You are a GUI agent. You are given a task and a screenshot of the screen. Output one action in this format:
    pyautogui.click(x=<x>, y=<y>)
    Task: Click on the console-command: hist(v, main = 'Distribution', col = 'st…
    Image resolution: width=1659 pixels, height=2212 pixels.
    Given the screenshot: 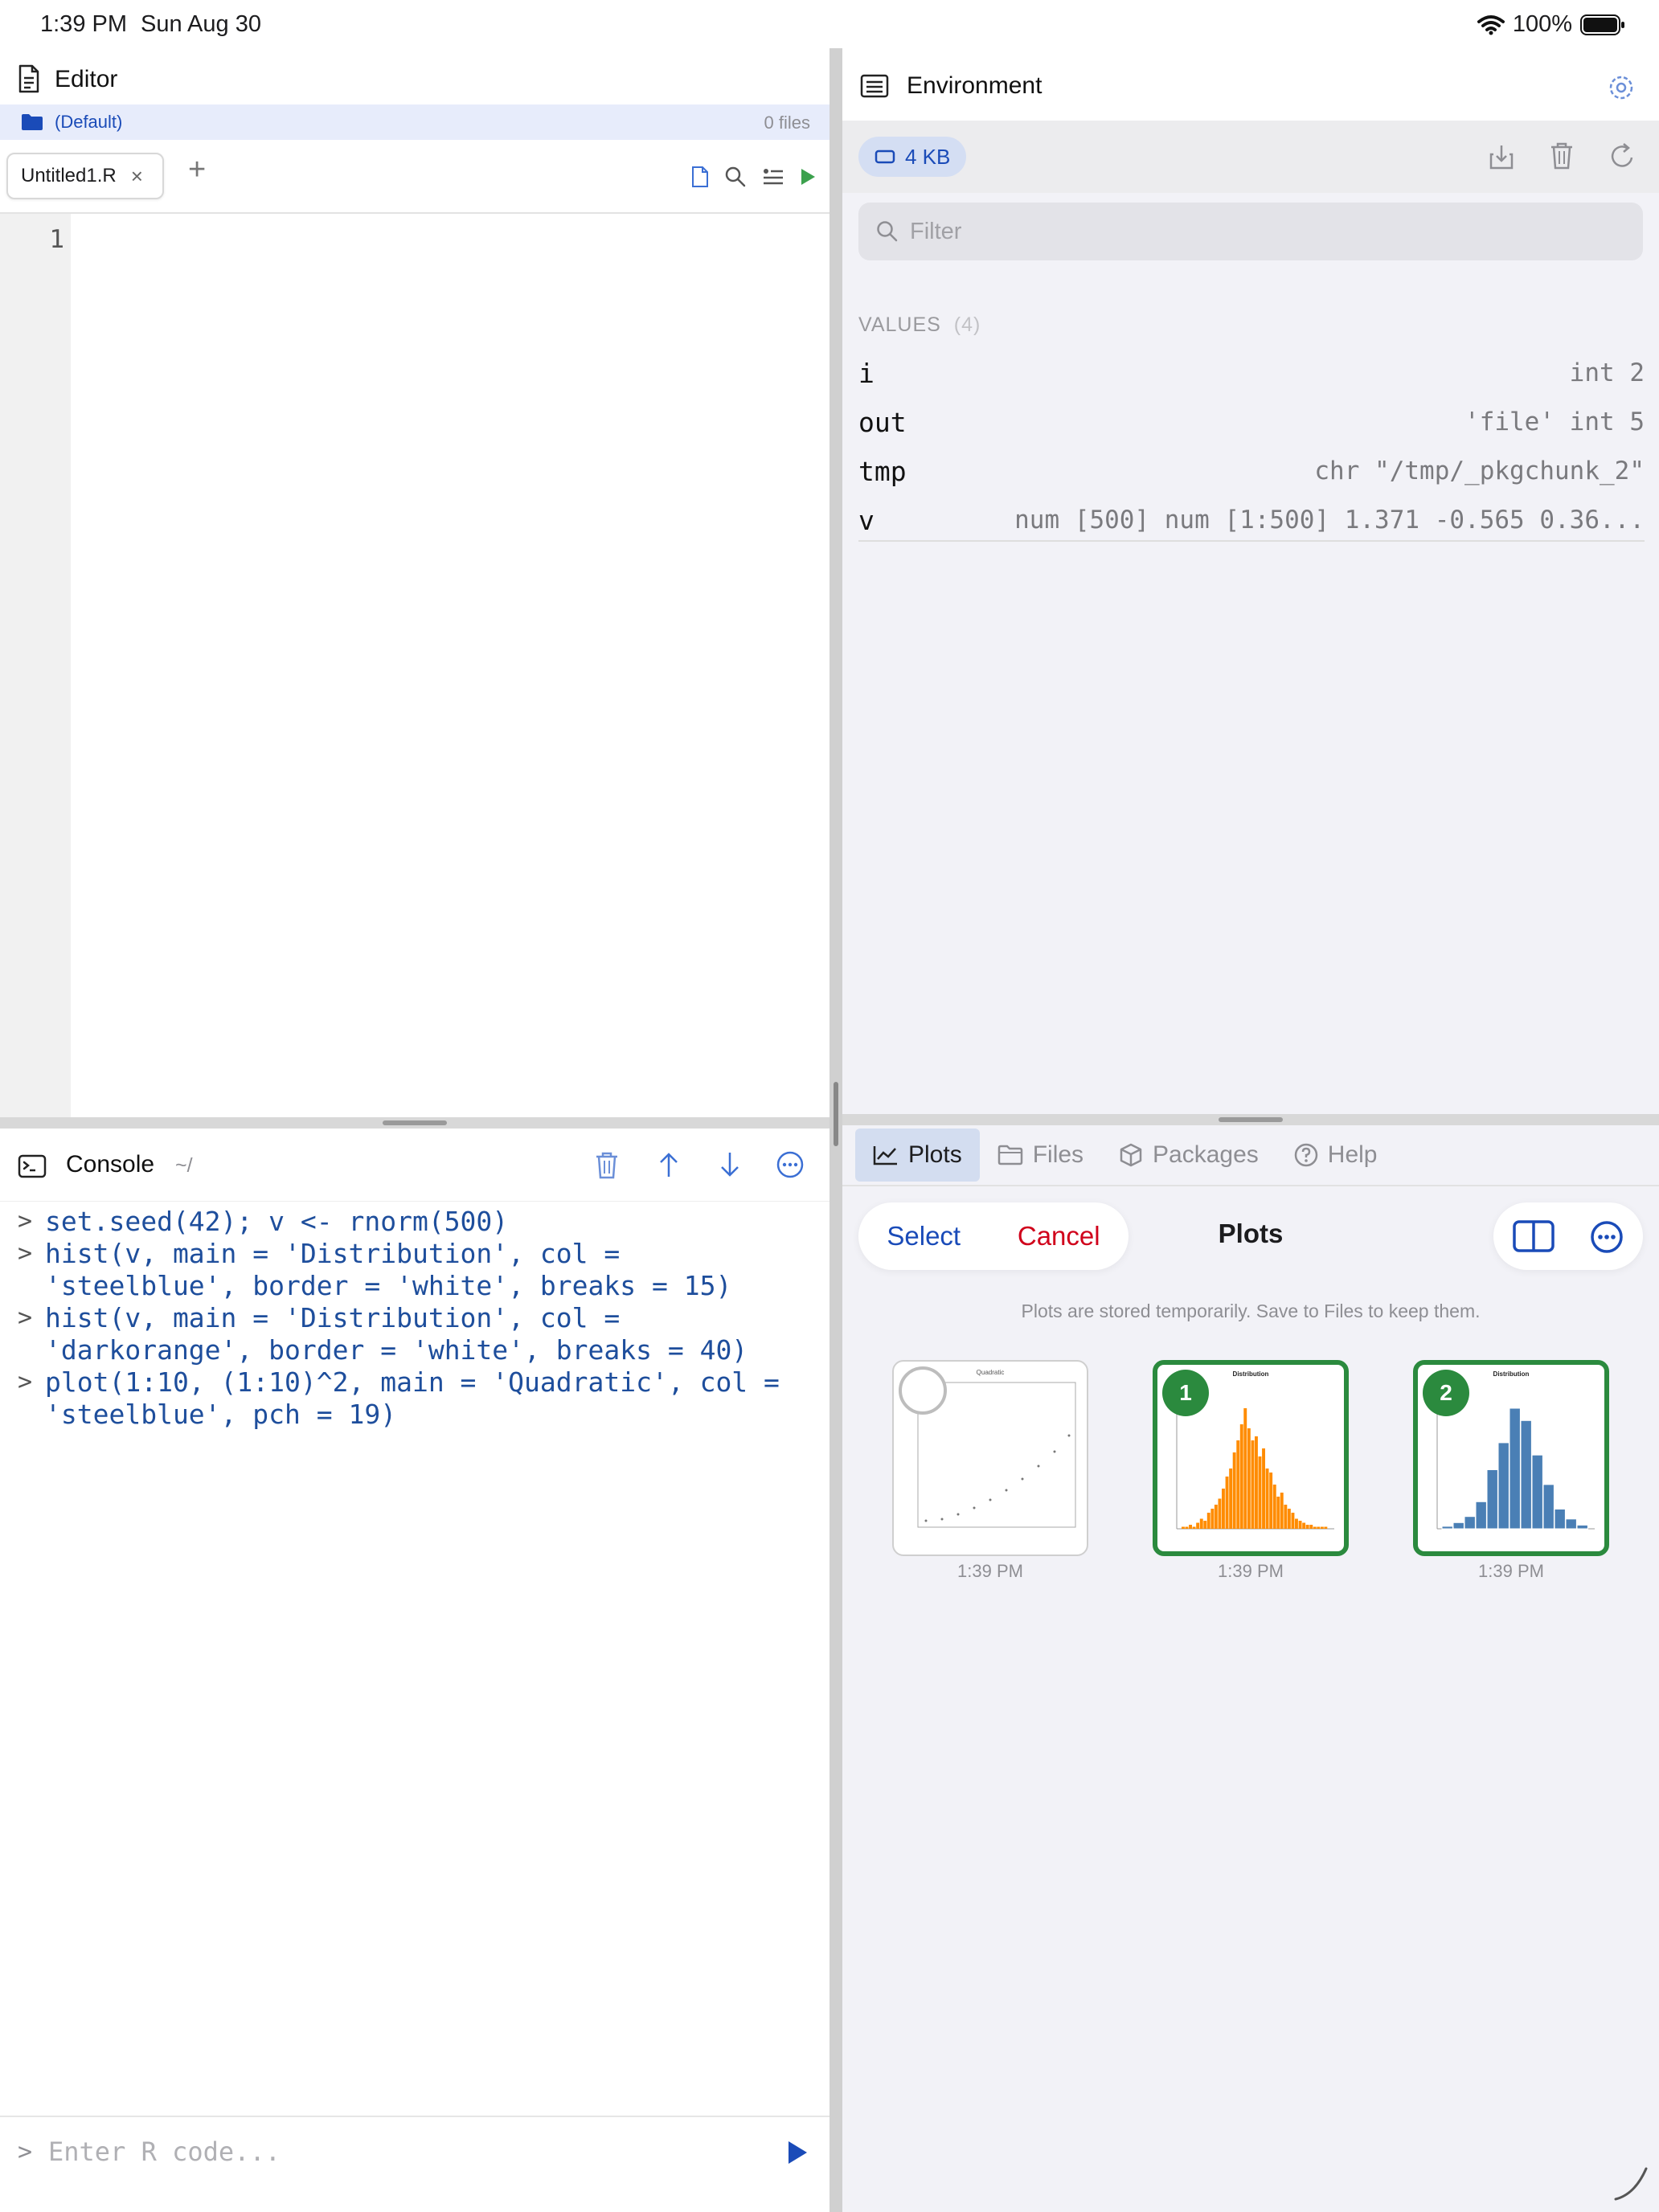 What is the action you would take?
    pyautogui.click(x=388, y=1269)
    